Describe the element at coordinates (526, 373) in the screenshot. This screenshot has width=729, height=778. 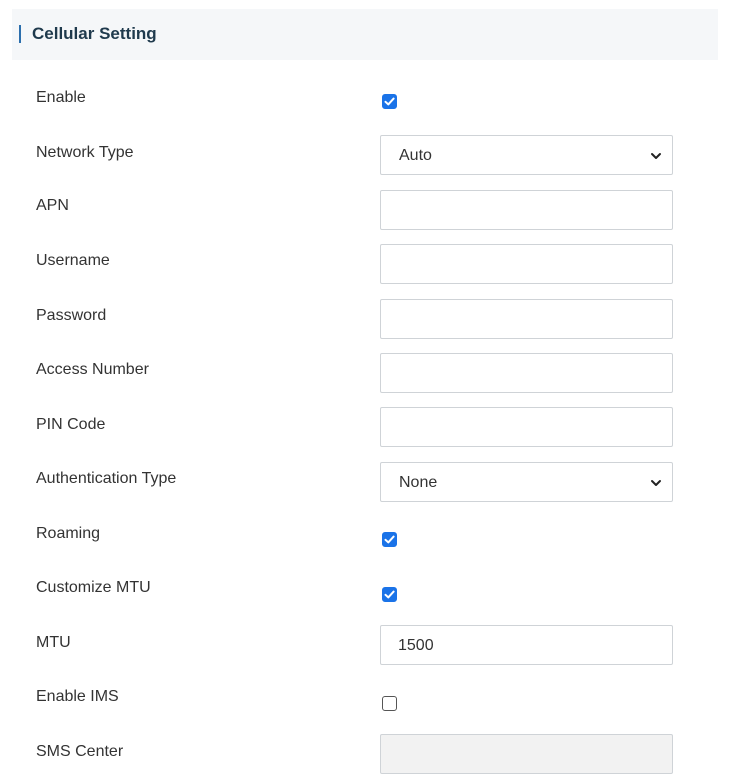
I see `access-number-input` at that location.